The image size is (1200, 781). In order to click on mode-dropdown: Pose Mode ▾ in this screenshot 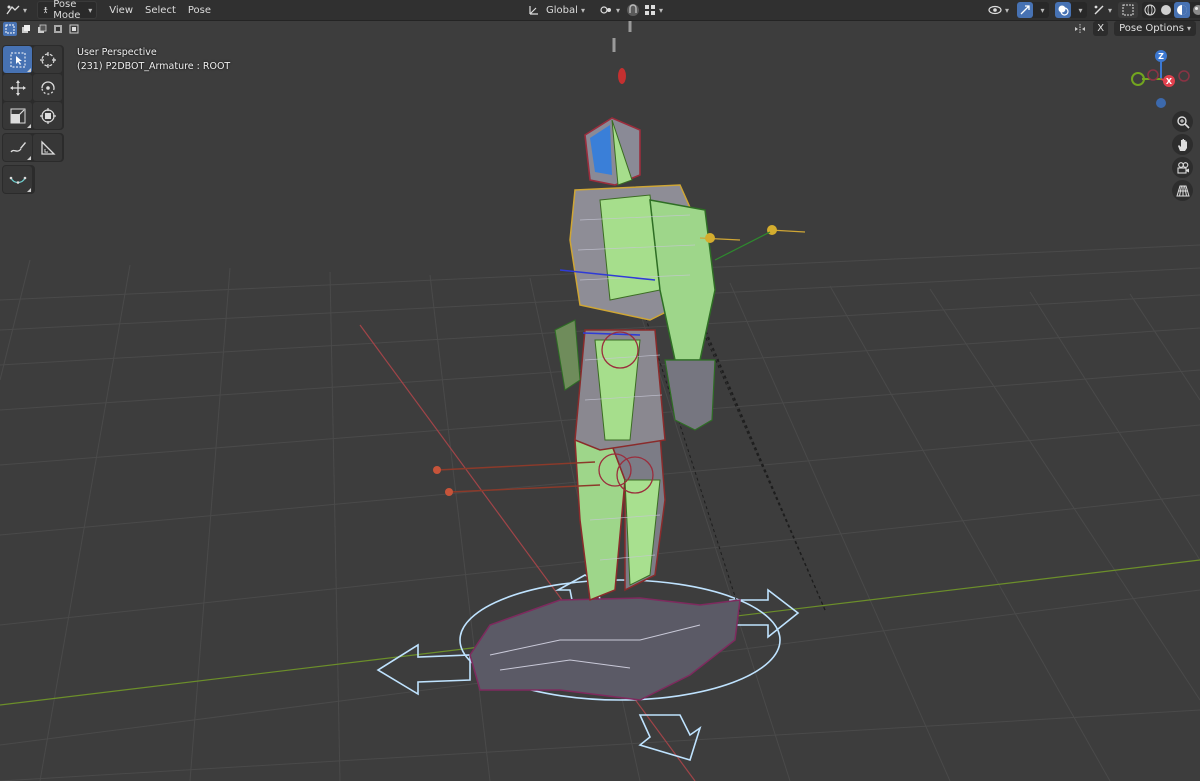, I will do `click(67, 10)`.